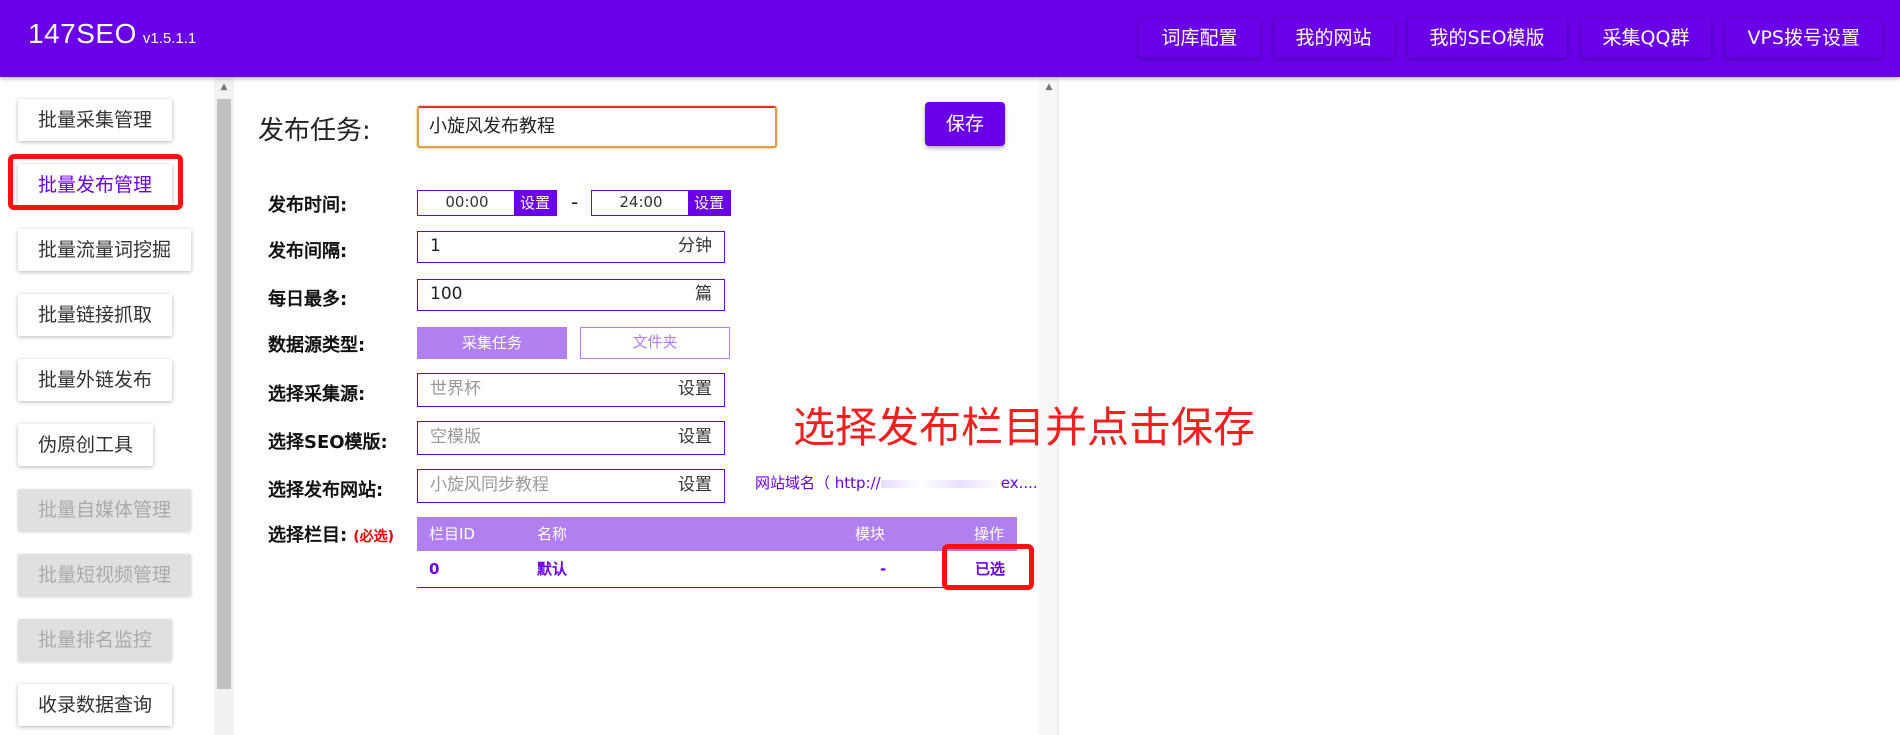 This screenshot has width=1900, height=735. Describe the element at coordinates (95, 120) in the screenshot. I see `sidebar-item-batch-collect: 批量采集管理` at that location.